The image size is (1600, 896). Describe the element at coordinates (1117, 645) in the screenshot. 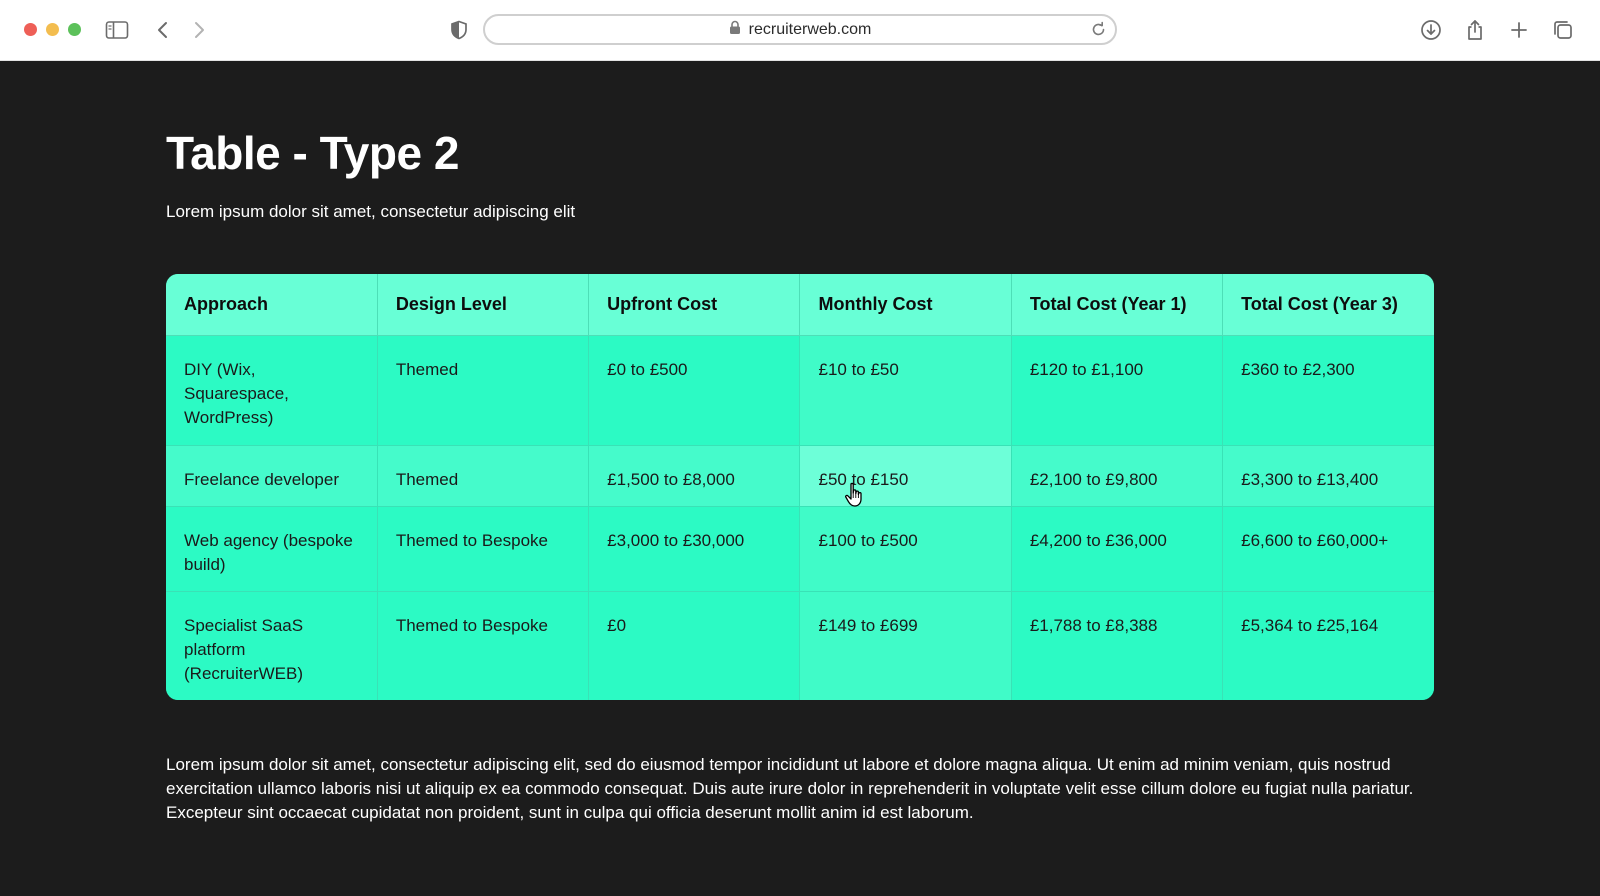

I see `table-cell: £1,788 to £8,388` at that location.